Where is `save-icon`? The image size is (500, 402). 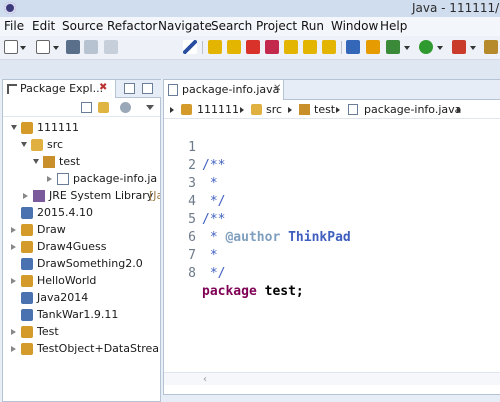 save-icon is located at coordinates (73, 47).